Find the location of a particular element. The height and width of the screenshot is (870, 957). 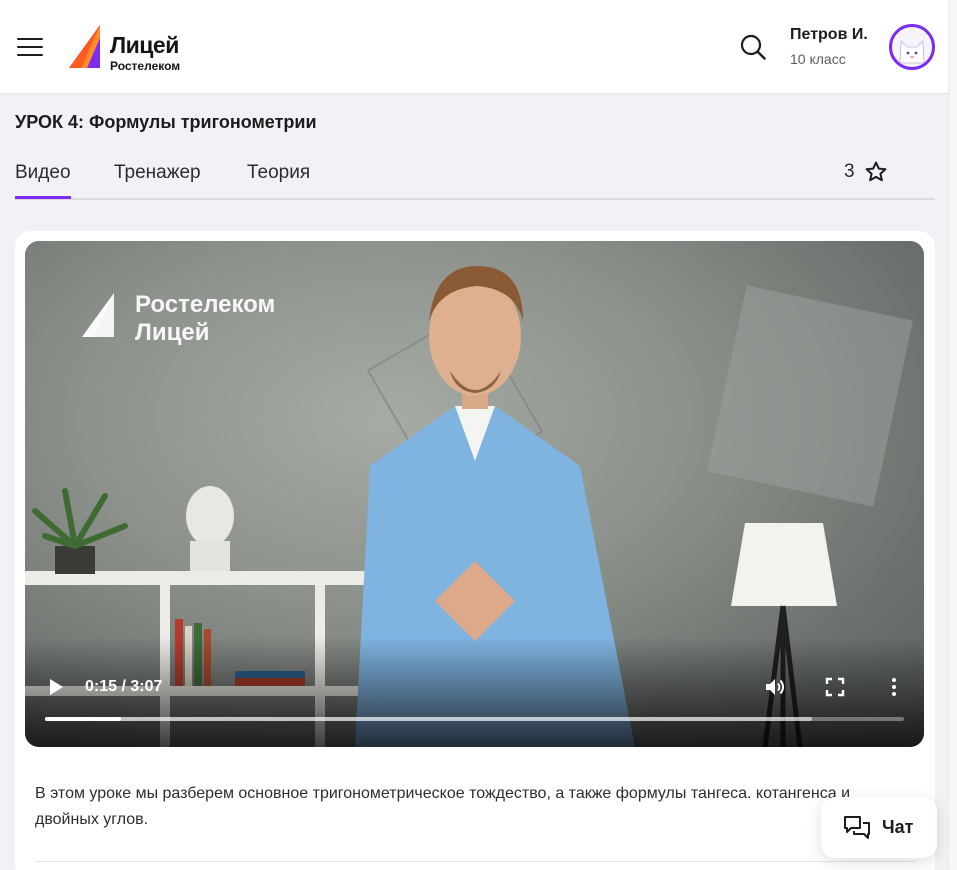

volume-icon is located at coordinates (775, 687).